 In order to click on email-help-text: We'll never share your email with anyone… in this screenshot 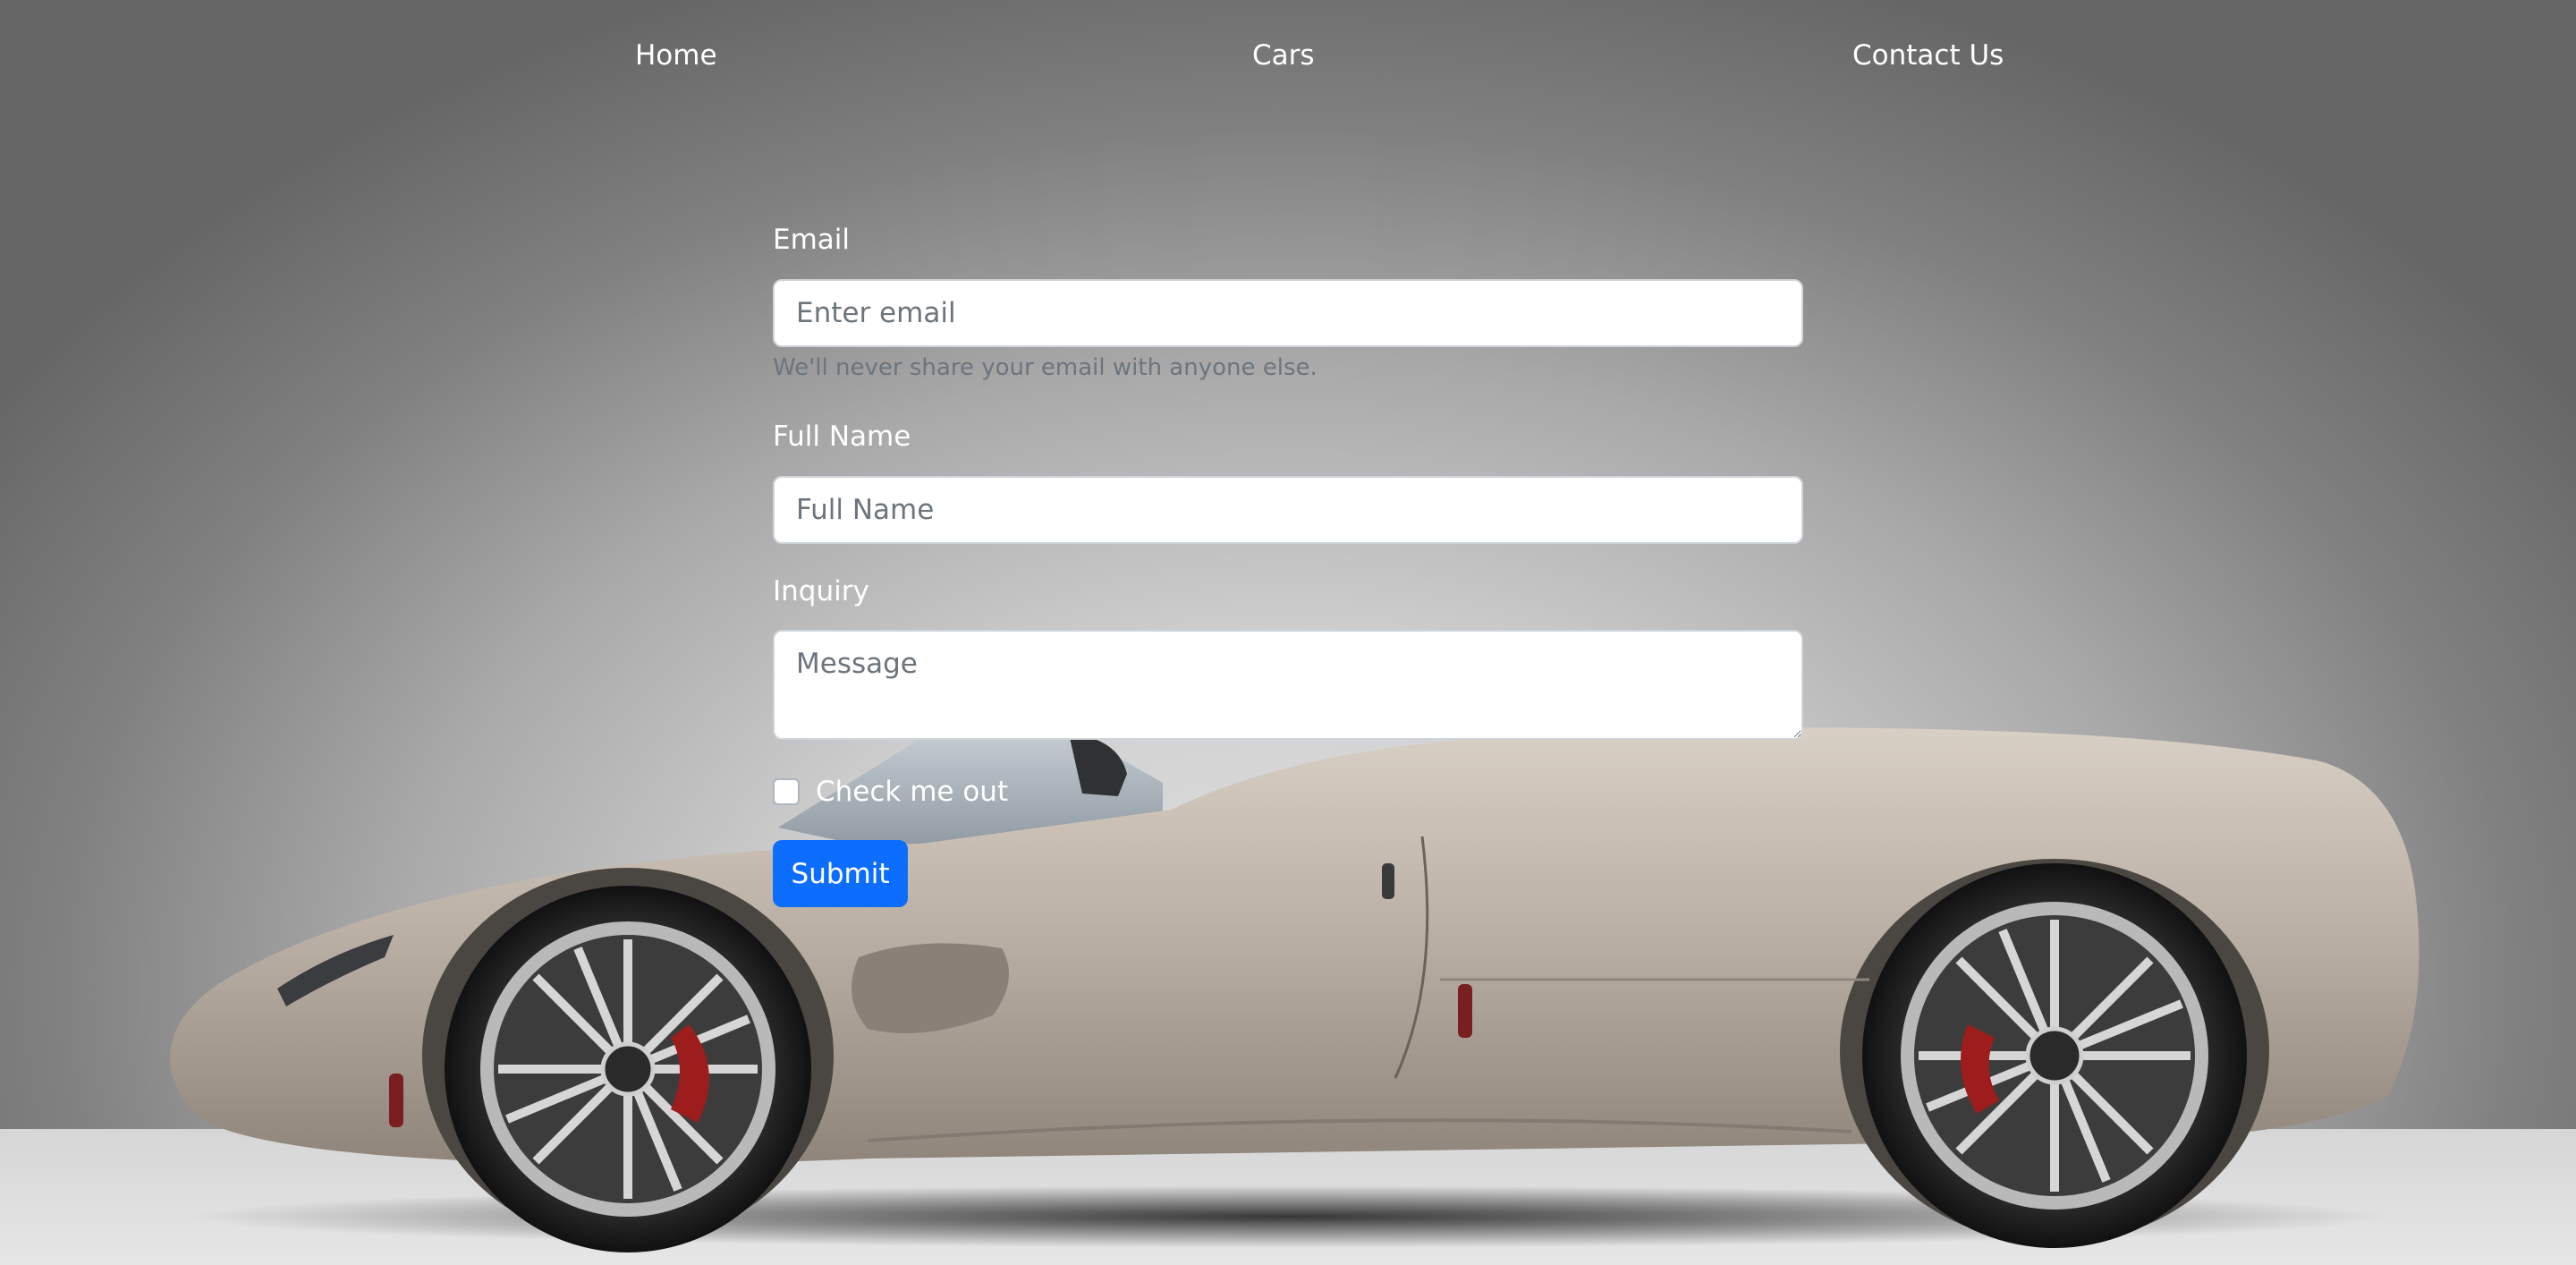, I will do `click(1045, 367)`.